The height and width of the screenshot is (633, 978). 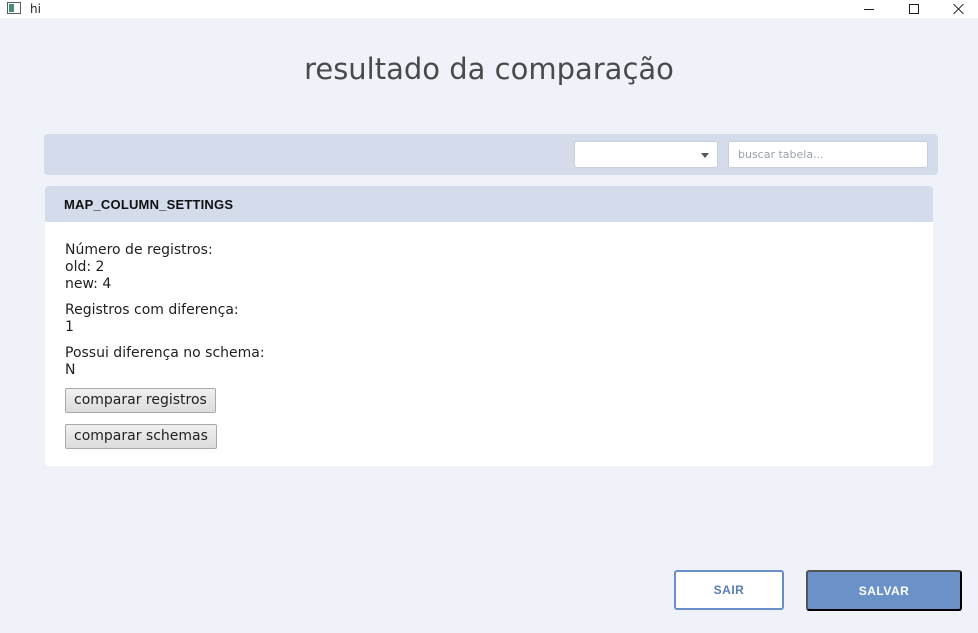 I want to click on page-title: resultado da comparação, so click(x=489, y=69).